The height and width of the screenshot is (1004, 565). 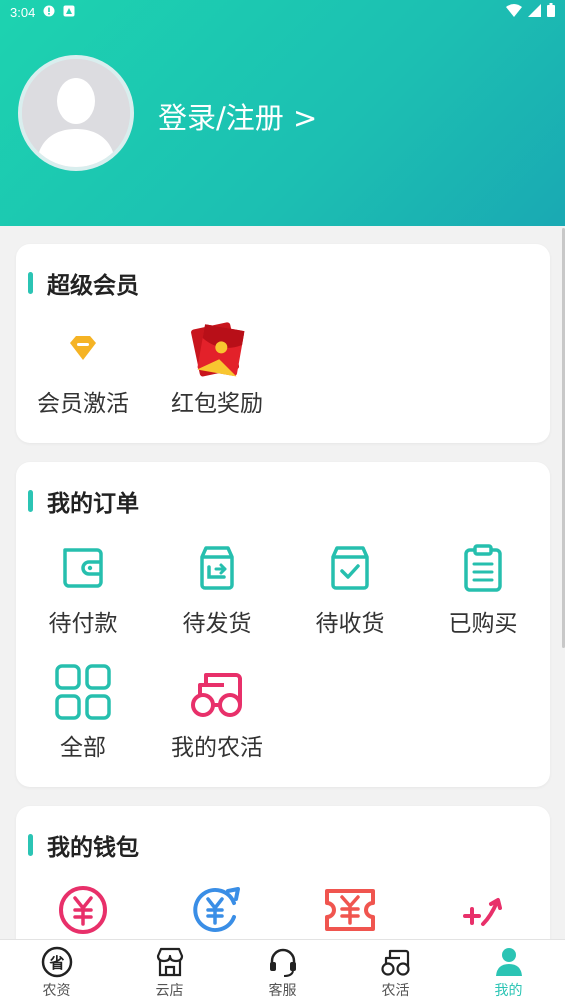 I want to click on province-icon: 省, so click(x=56, y=962).